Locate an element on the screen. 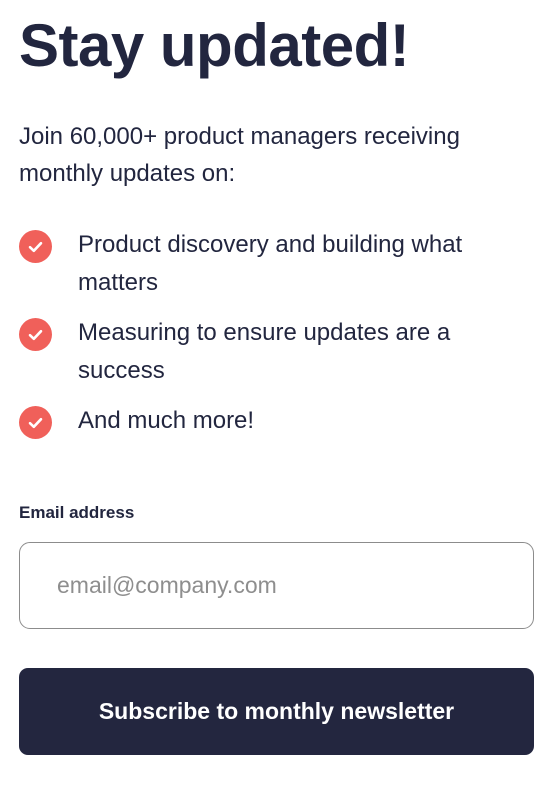  benefit-text: And much more! is located at coordinates (166, 420).